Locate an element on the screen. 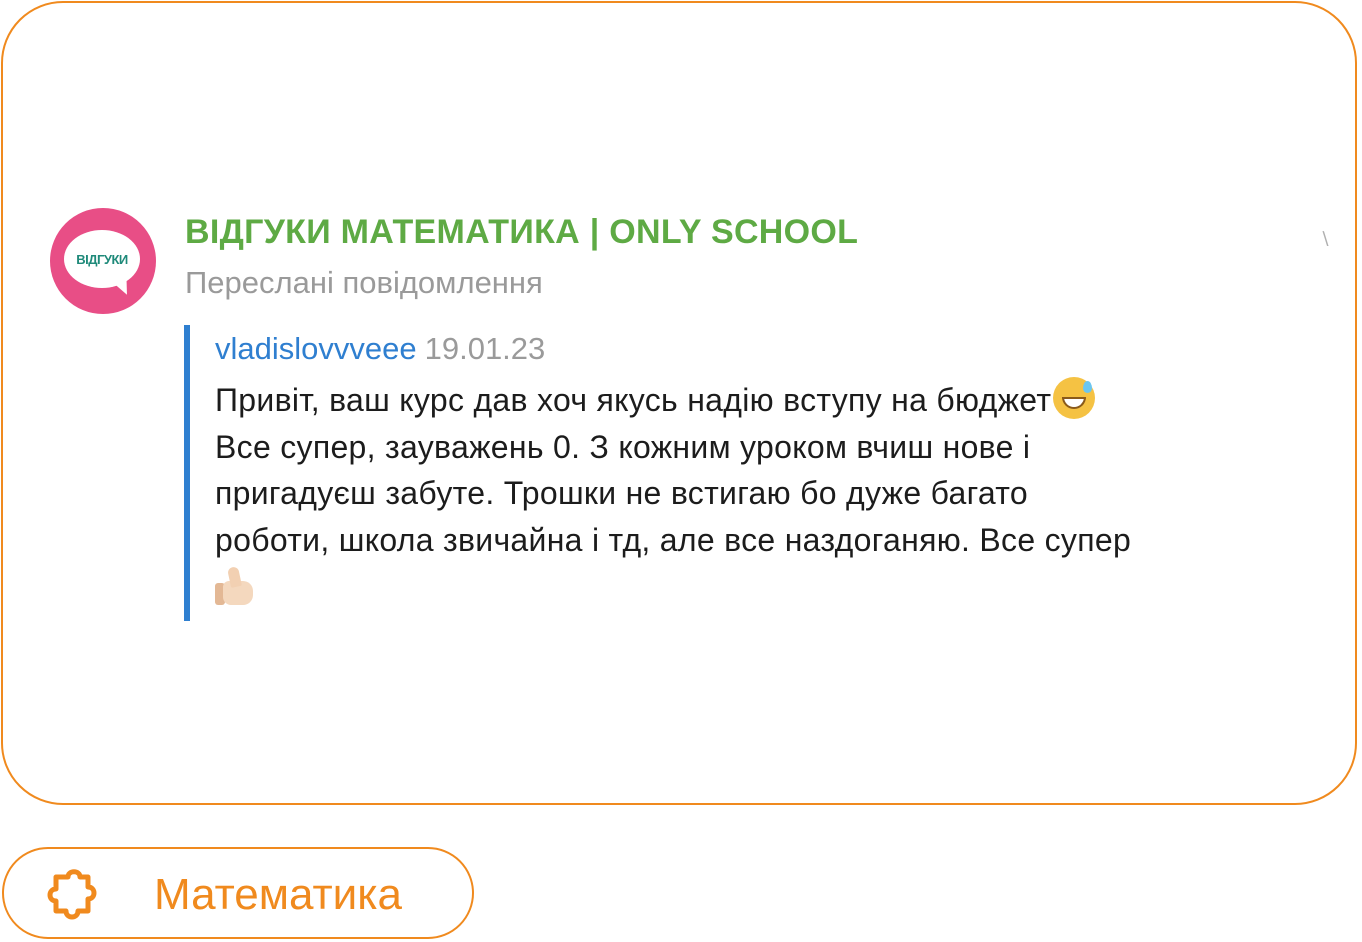 This screenshot has height=942, width=1362. message-line is located at coordinates (780, 586).